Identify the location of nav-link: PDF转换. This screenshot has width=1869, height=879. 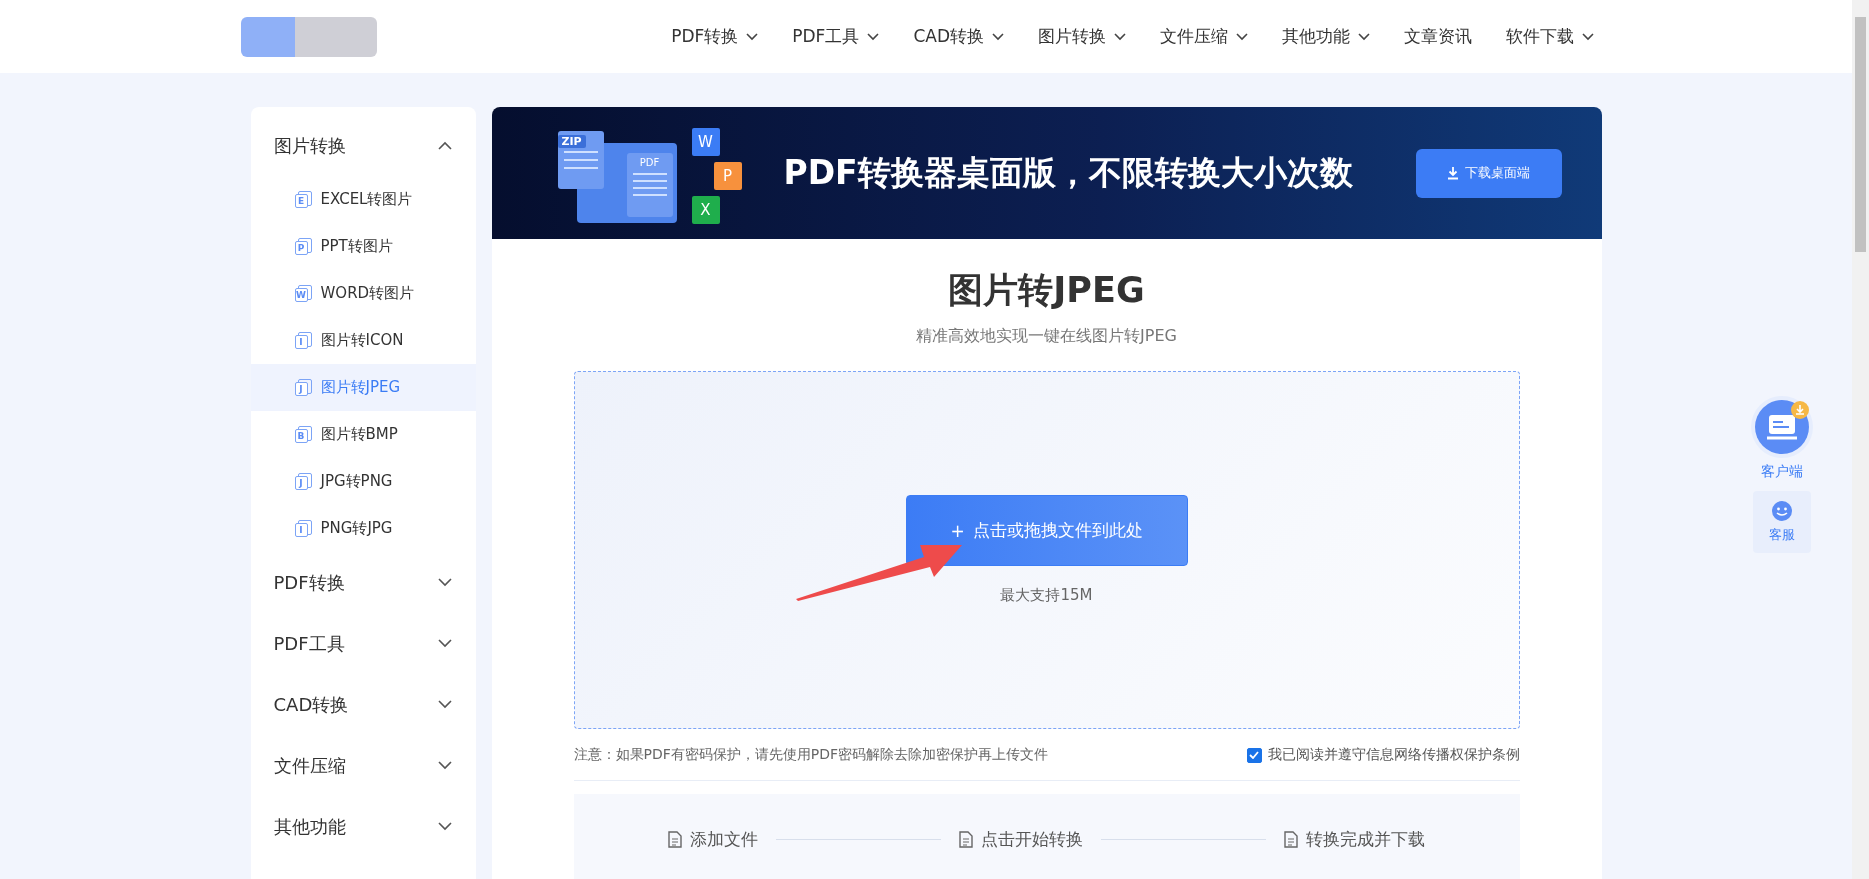
(715, 36).